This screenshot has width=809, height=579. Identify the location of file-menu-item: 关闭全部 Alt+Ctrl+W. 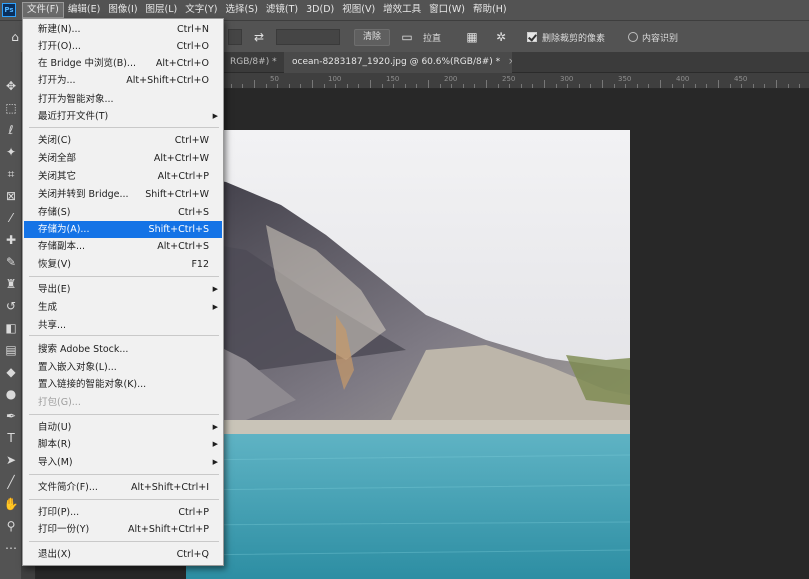
(123, 158).